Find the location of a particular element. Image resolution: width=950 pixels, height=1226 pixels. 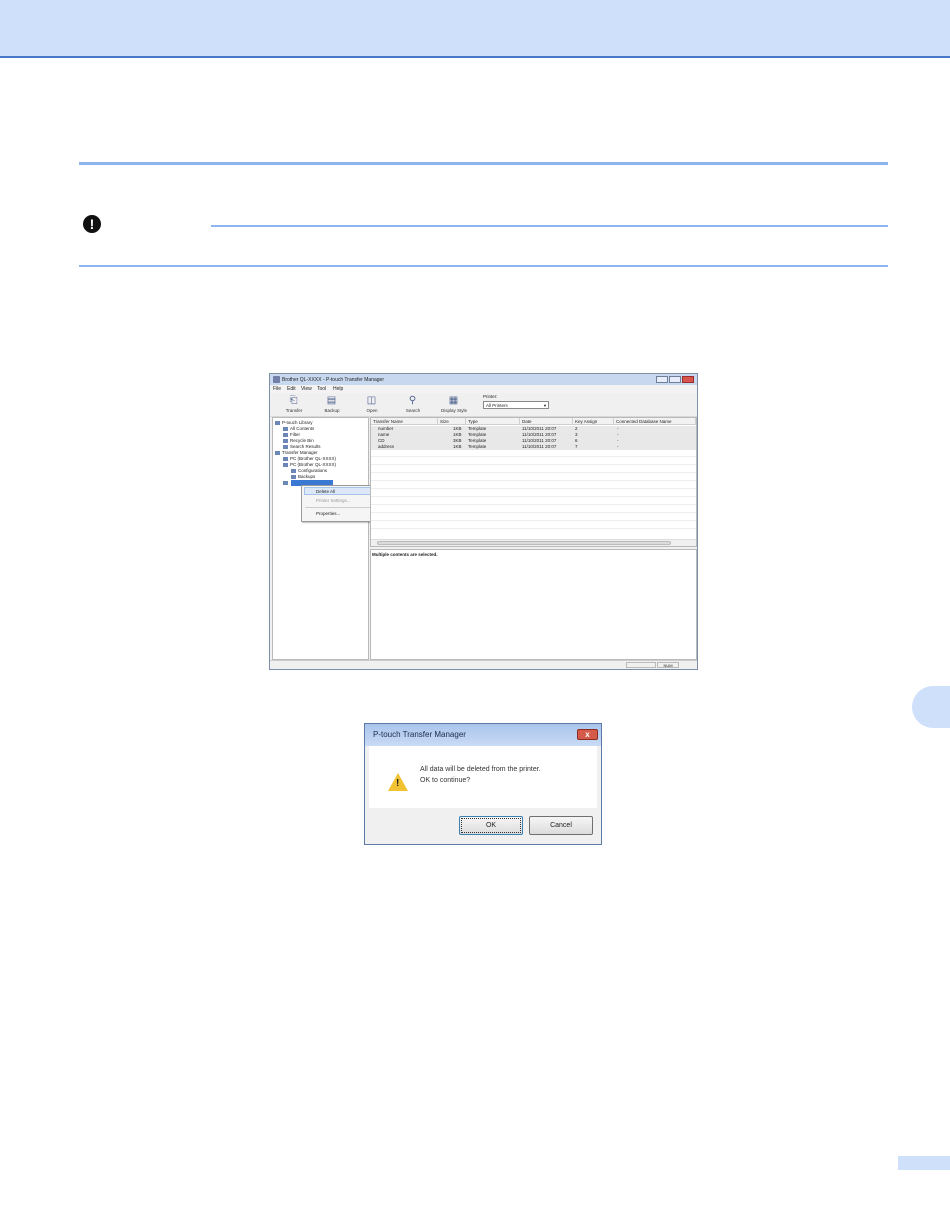

tree-item-search-results: Search Results is located at coordinates (302, 446).